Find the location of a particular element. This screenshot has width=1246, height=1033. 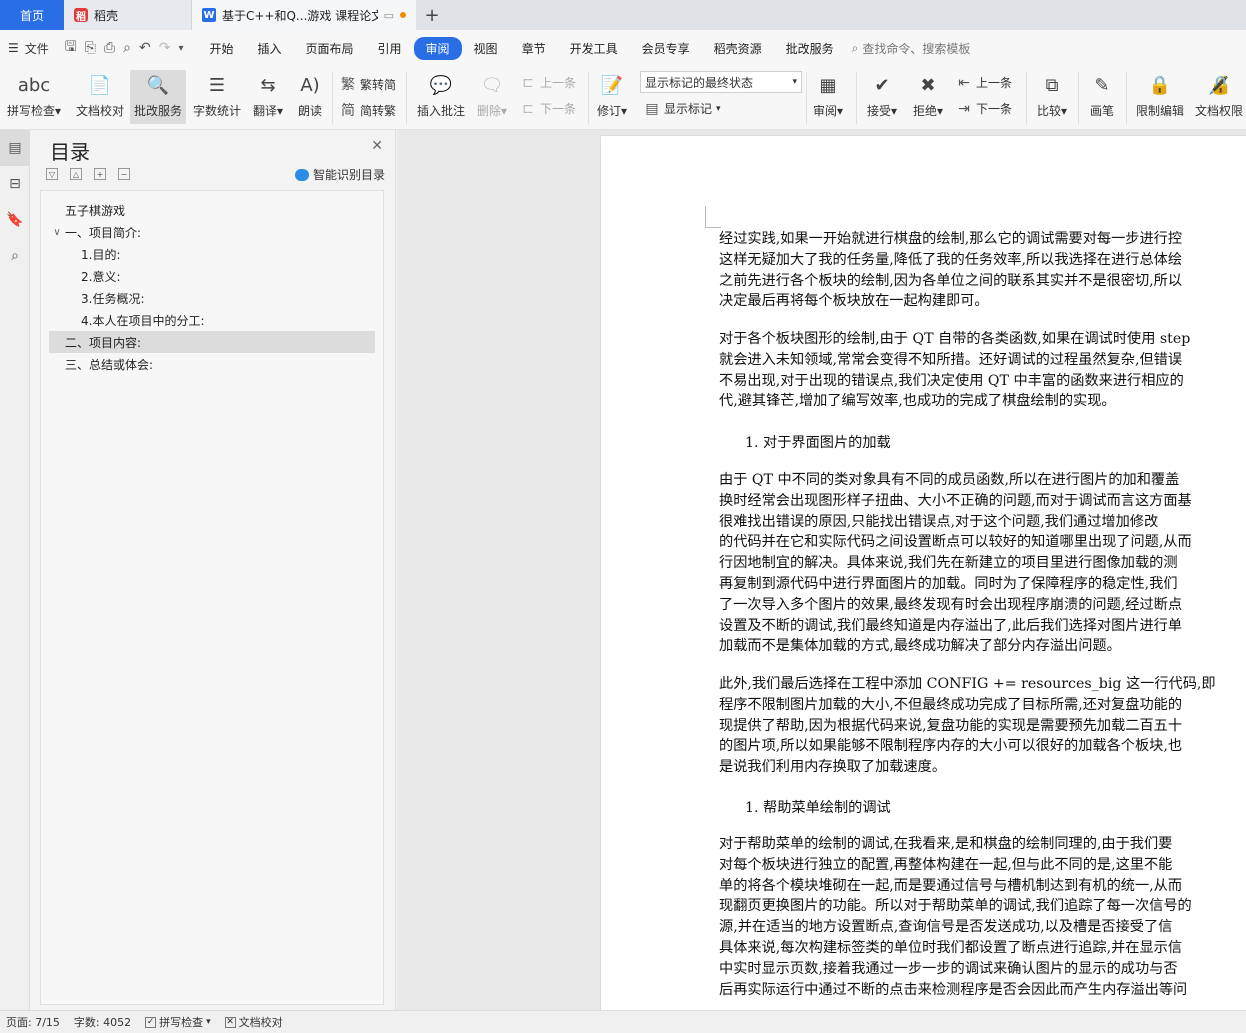

outline-title: 目录 is located at coordinates (70, 152).